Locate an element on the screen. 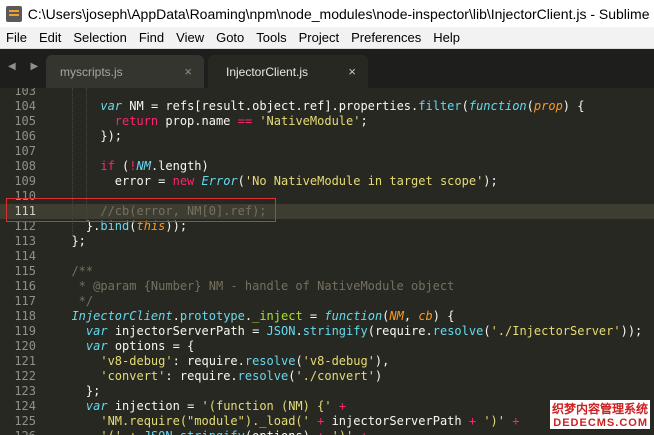 The width and height of the screenshot is (654, 435). code-line: }); is located at coordinates (90, 136).